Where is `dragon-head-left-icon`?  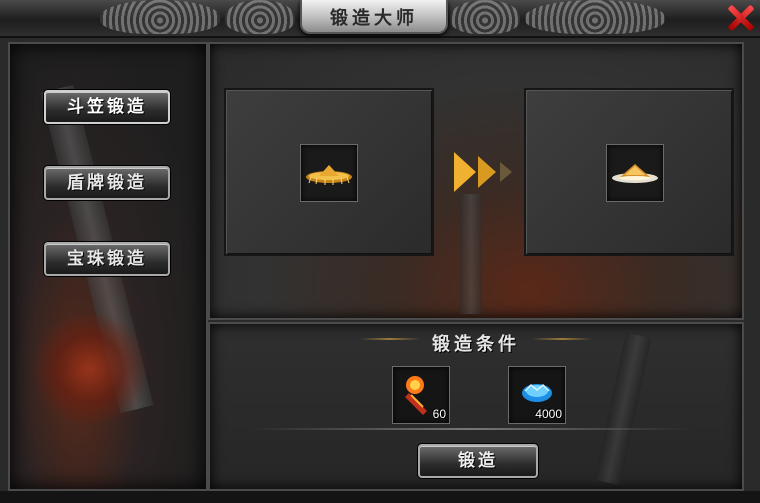
dragon-head-left-icon is located at coordinates (260, 17).